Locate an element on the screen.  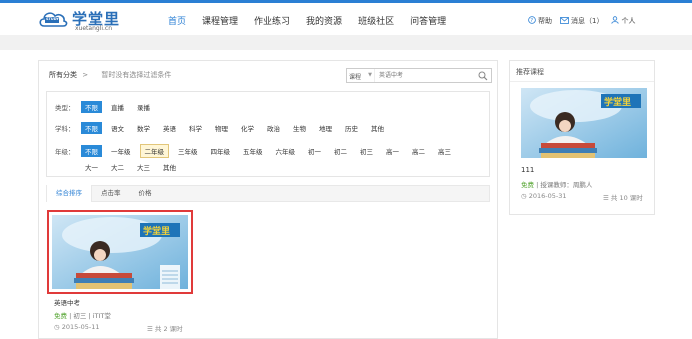
header-actions: ? 帮助 消息（1） 个人 is located at coordinates (585, 21).